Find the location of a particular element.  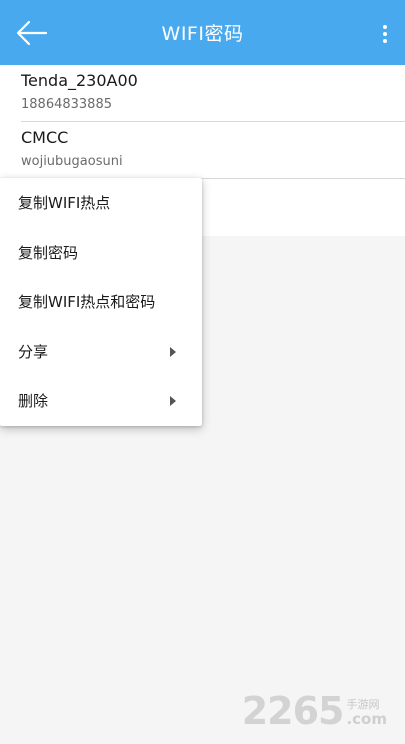

wifi-ssid: Tenda_230A00 is located at coordinates (79, 80).